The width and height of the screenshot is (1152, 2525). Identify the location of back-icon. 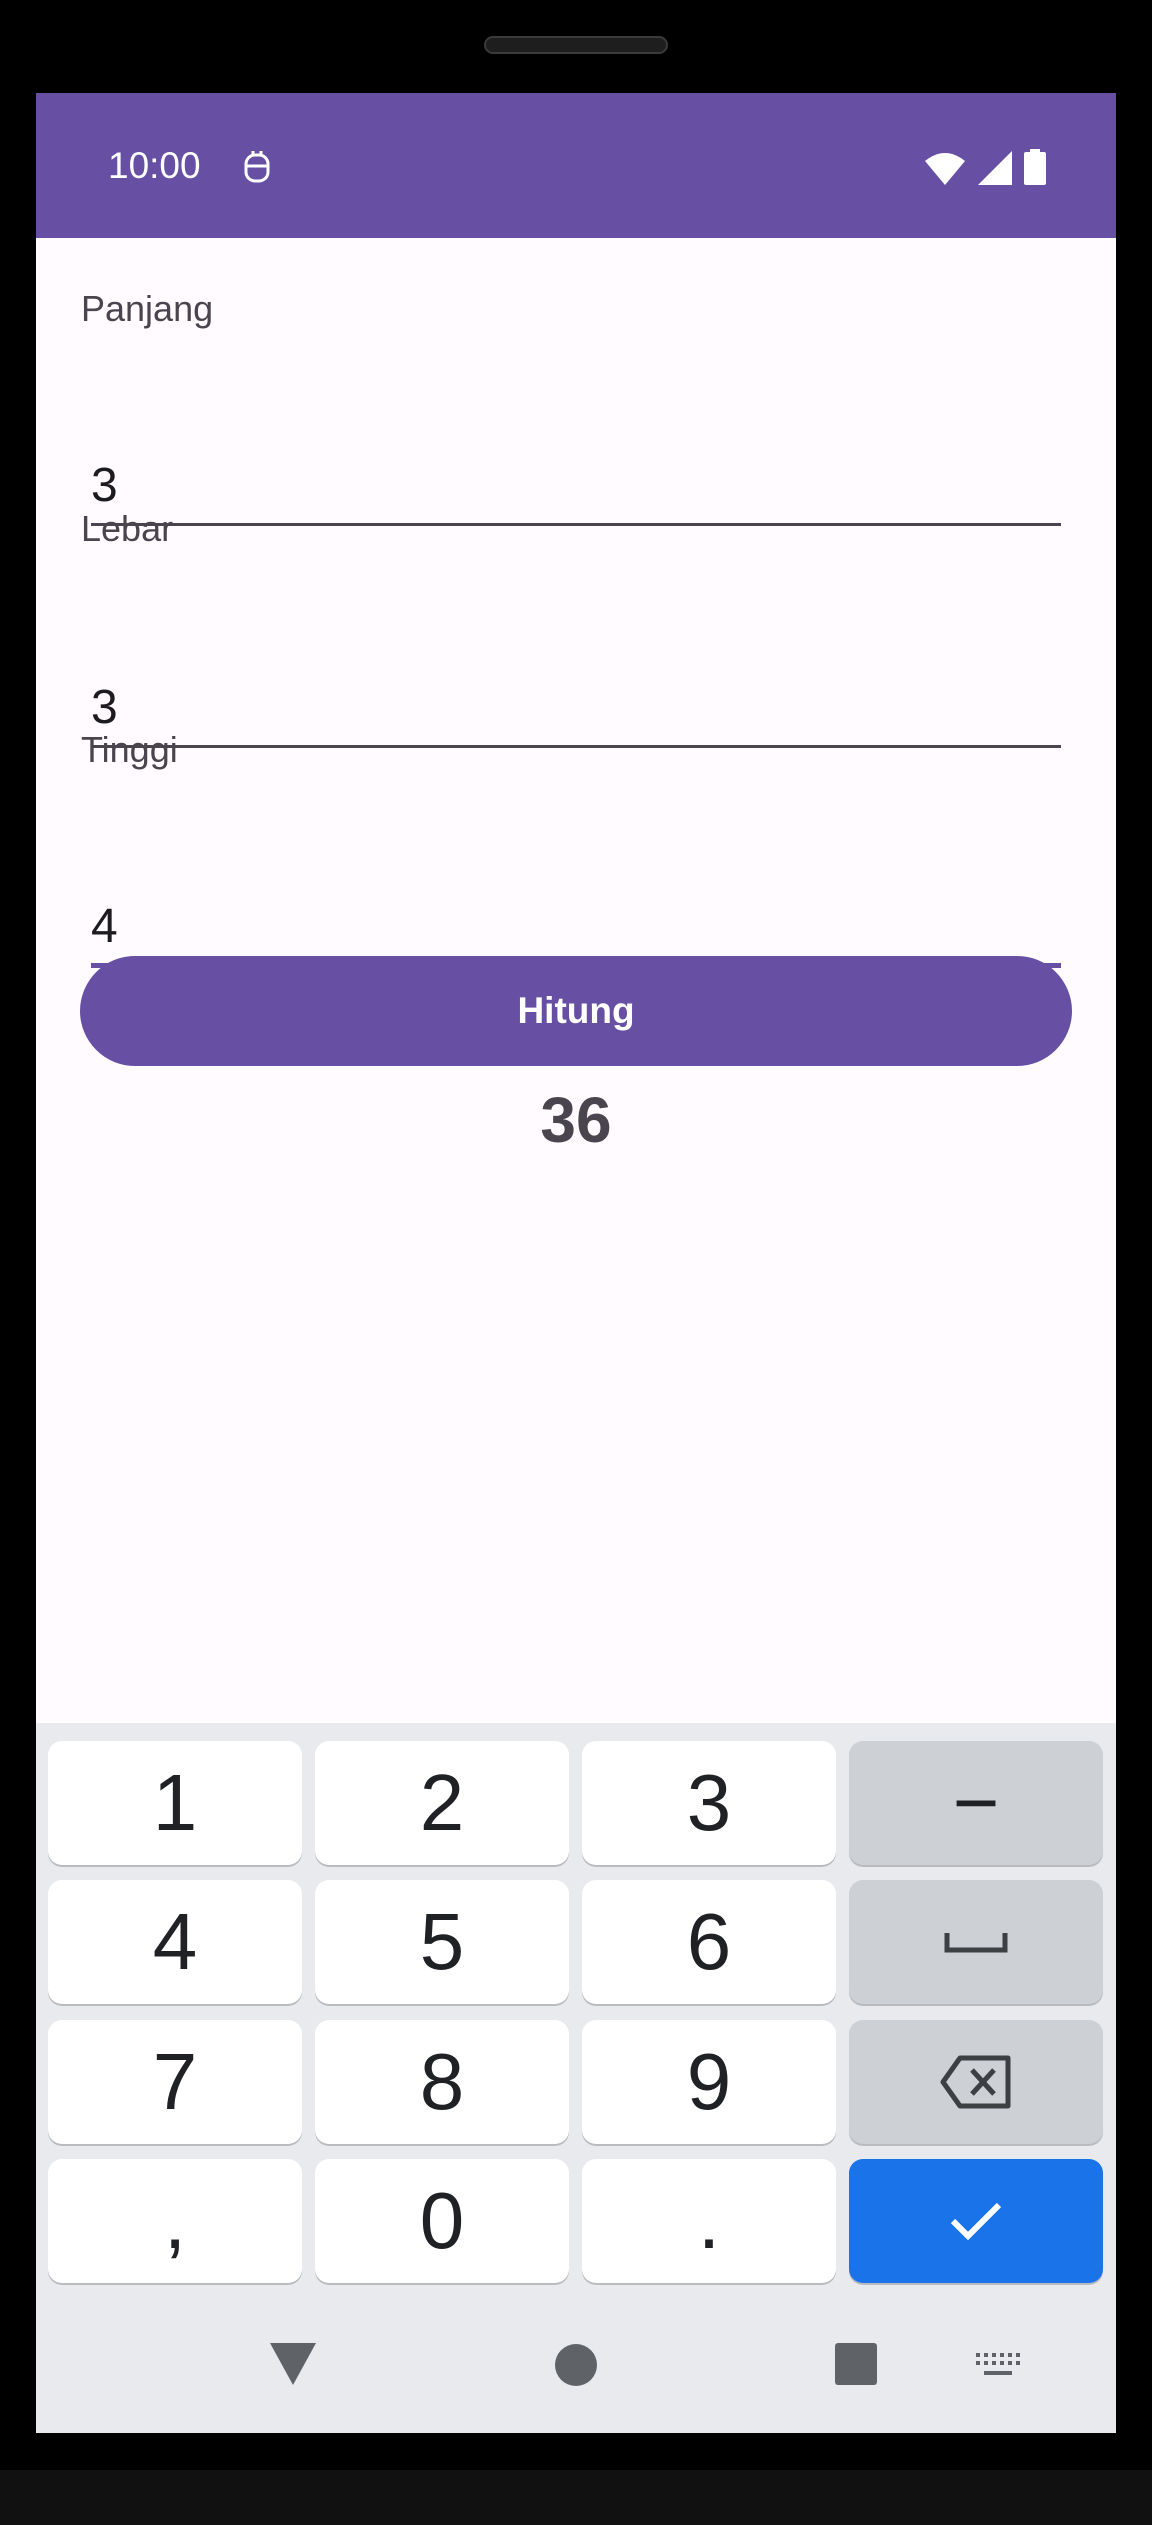
(293, 2364).